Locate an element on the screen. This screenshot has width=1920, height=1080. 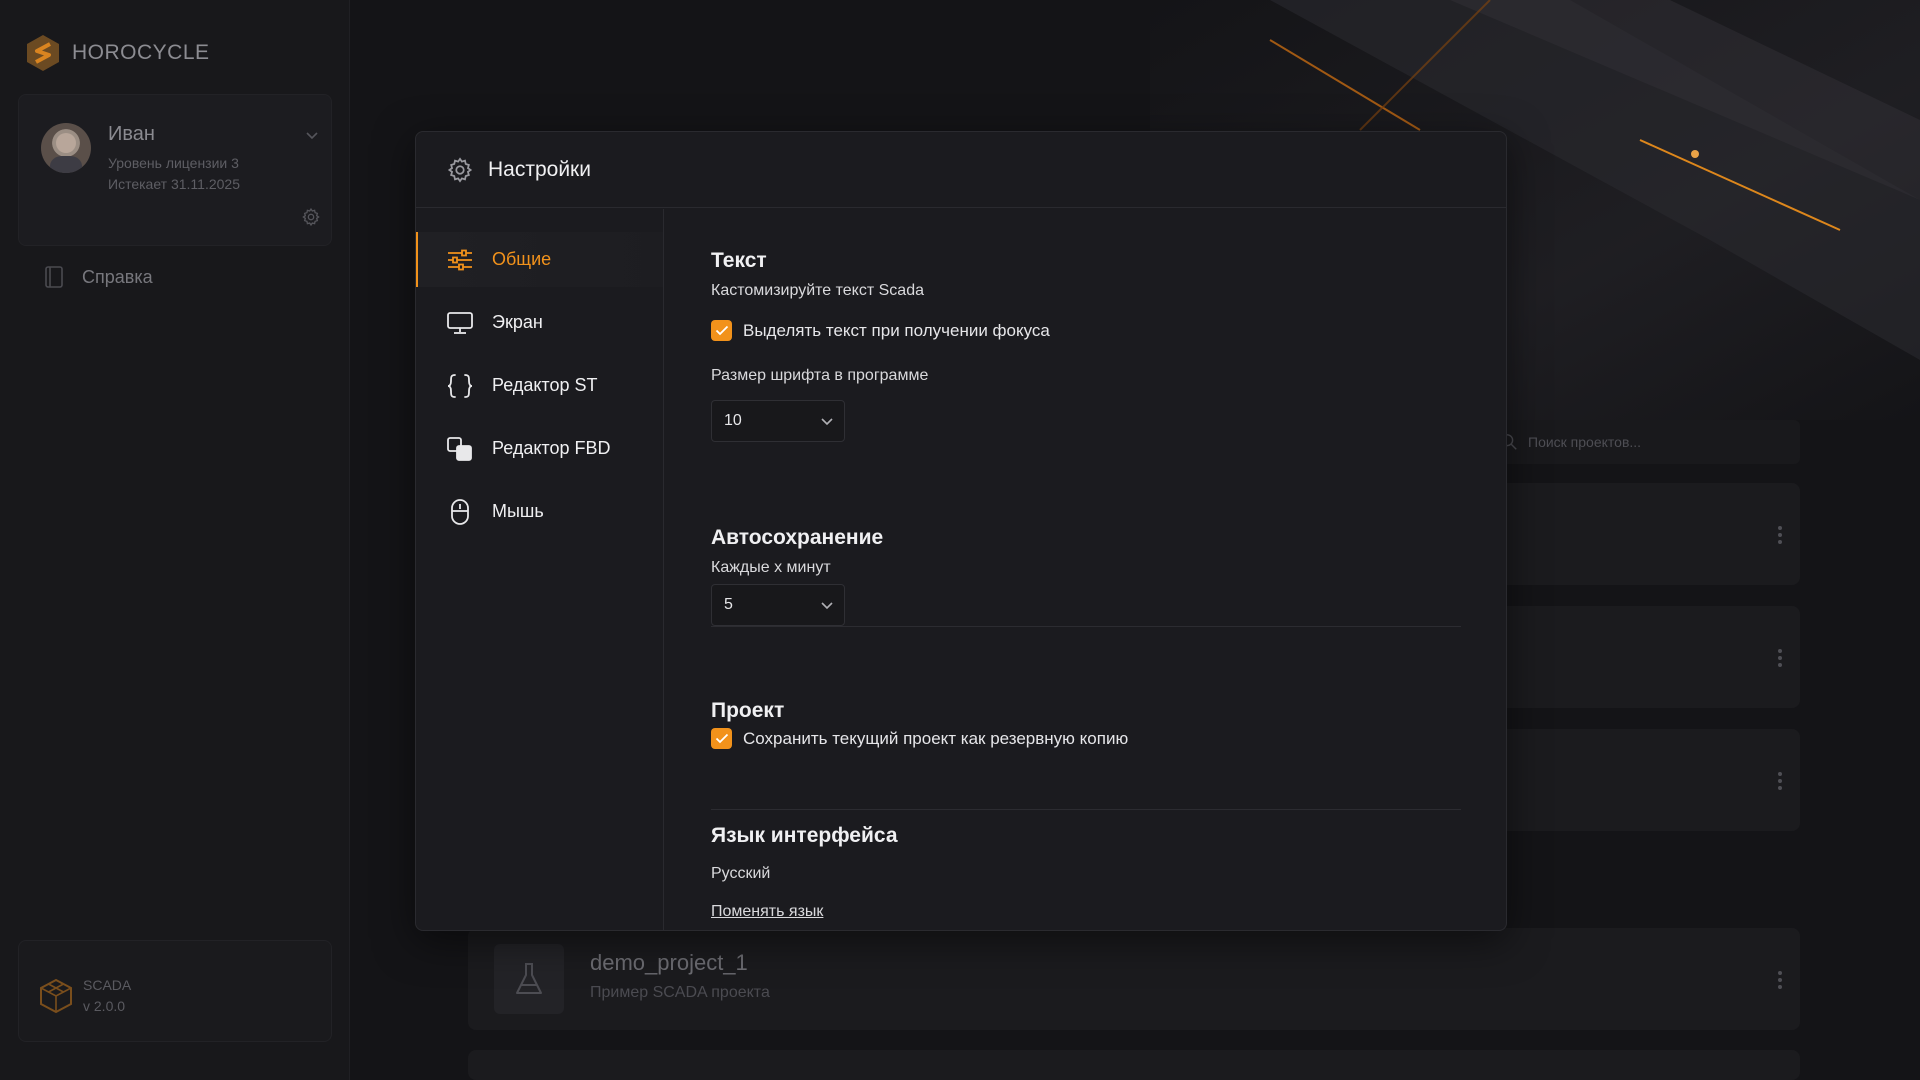
tab-mouse: Мышь is located at coordinates (539, 511).